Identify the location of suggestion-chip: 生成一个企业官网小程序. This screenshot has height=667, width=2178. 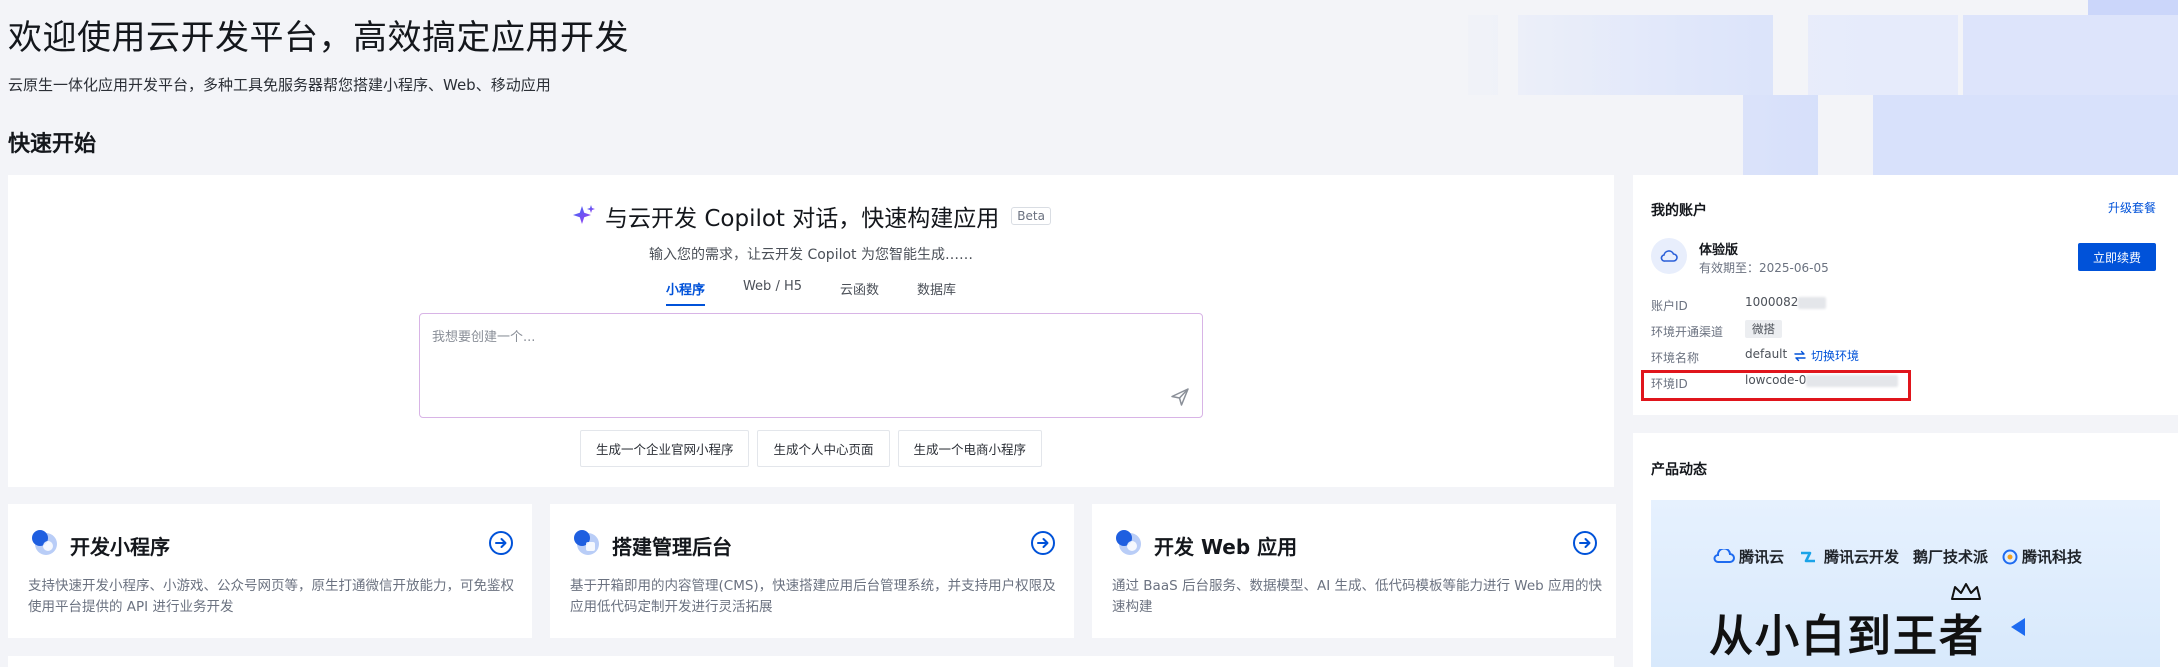
(664, 448).